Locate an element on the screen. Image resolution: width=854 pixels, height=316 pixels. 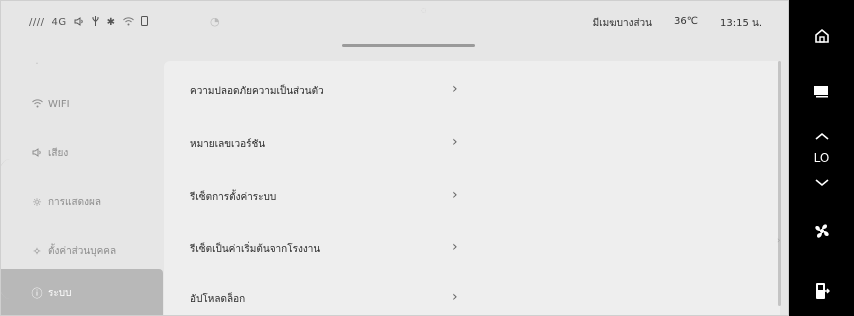
sidebar-item-sound: เสียง is located at coordinates (96, 153).